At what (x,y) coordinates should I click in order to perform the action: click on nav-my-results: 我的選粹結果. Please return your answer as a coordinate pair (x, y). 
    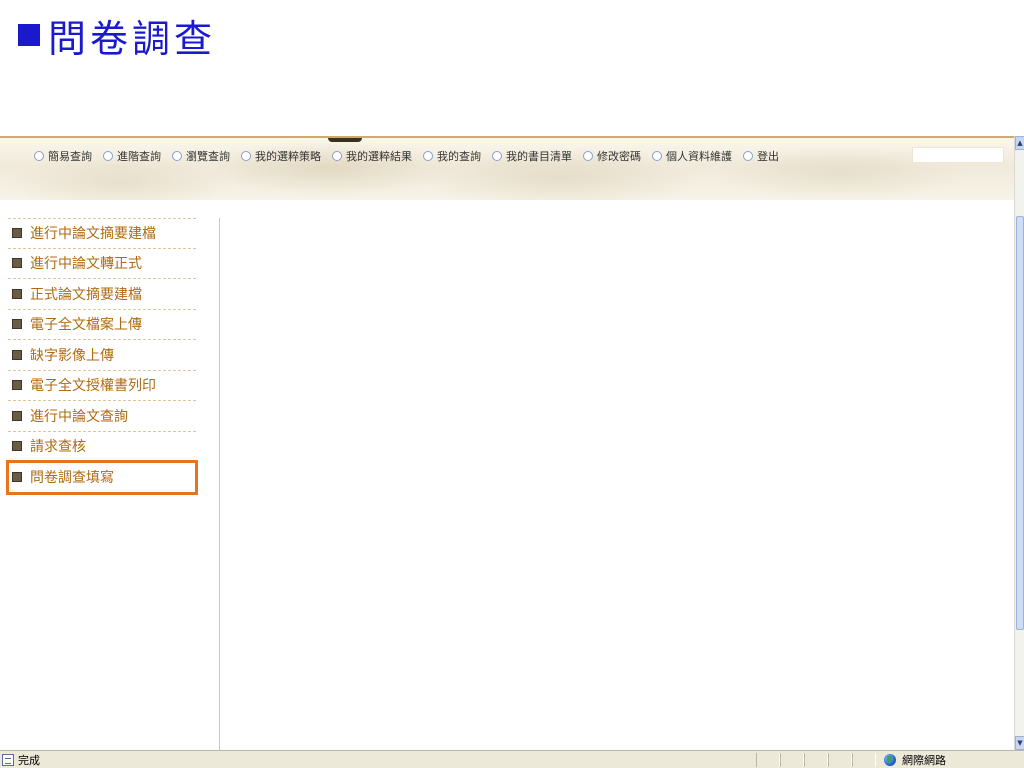
    Looking at the image, I should click on (372, 156).